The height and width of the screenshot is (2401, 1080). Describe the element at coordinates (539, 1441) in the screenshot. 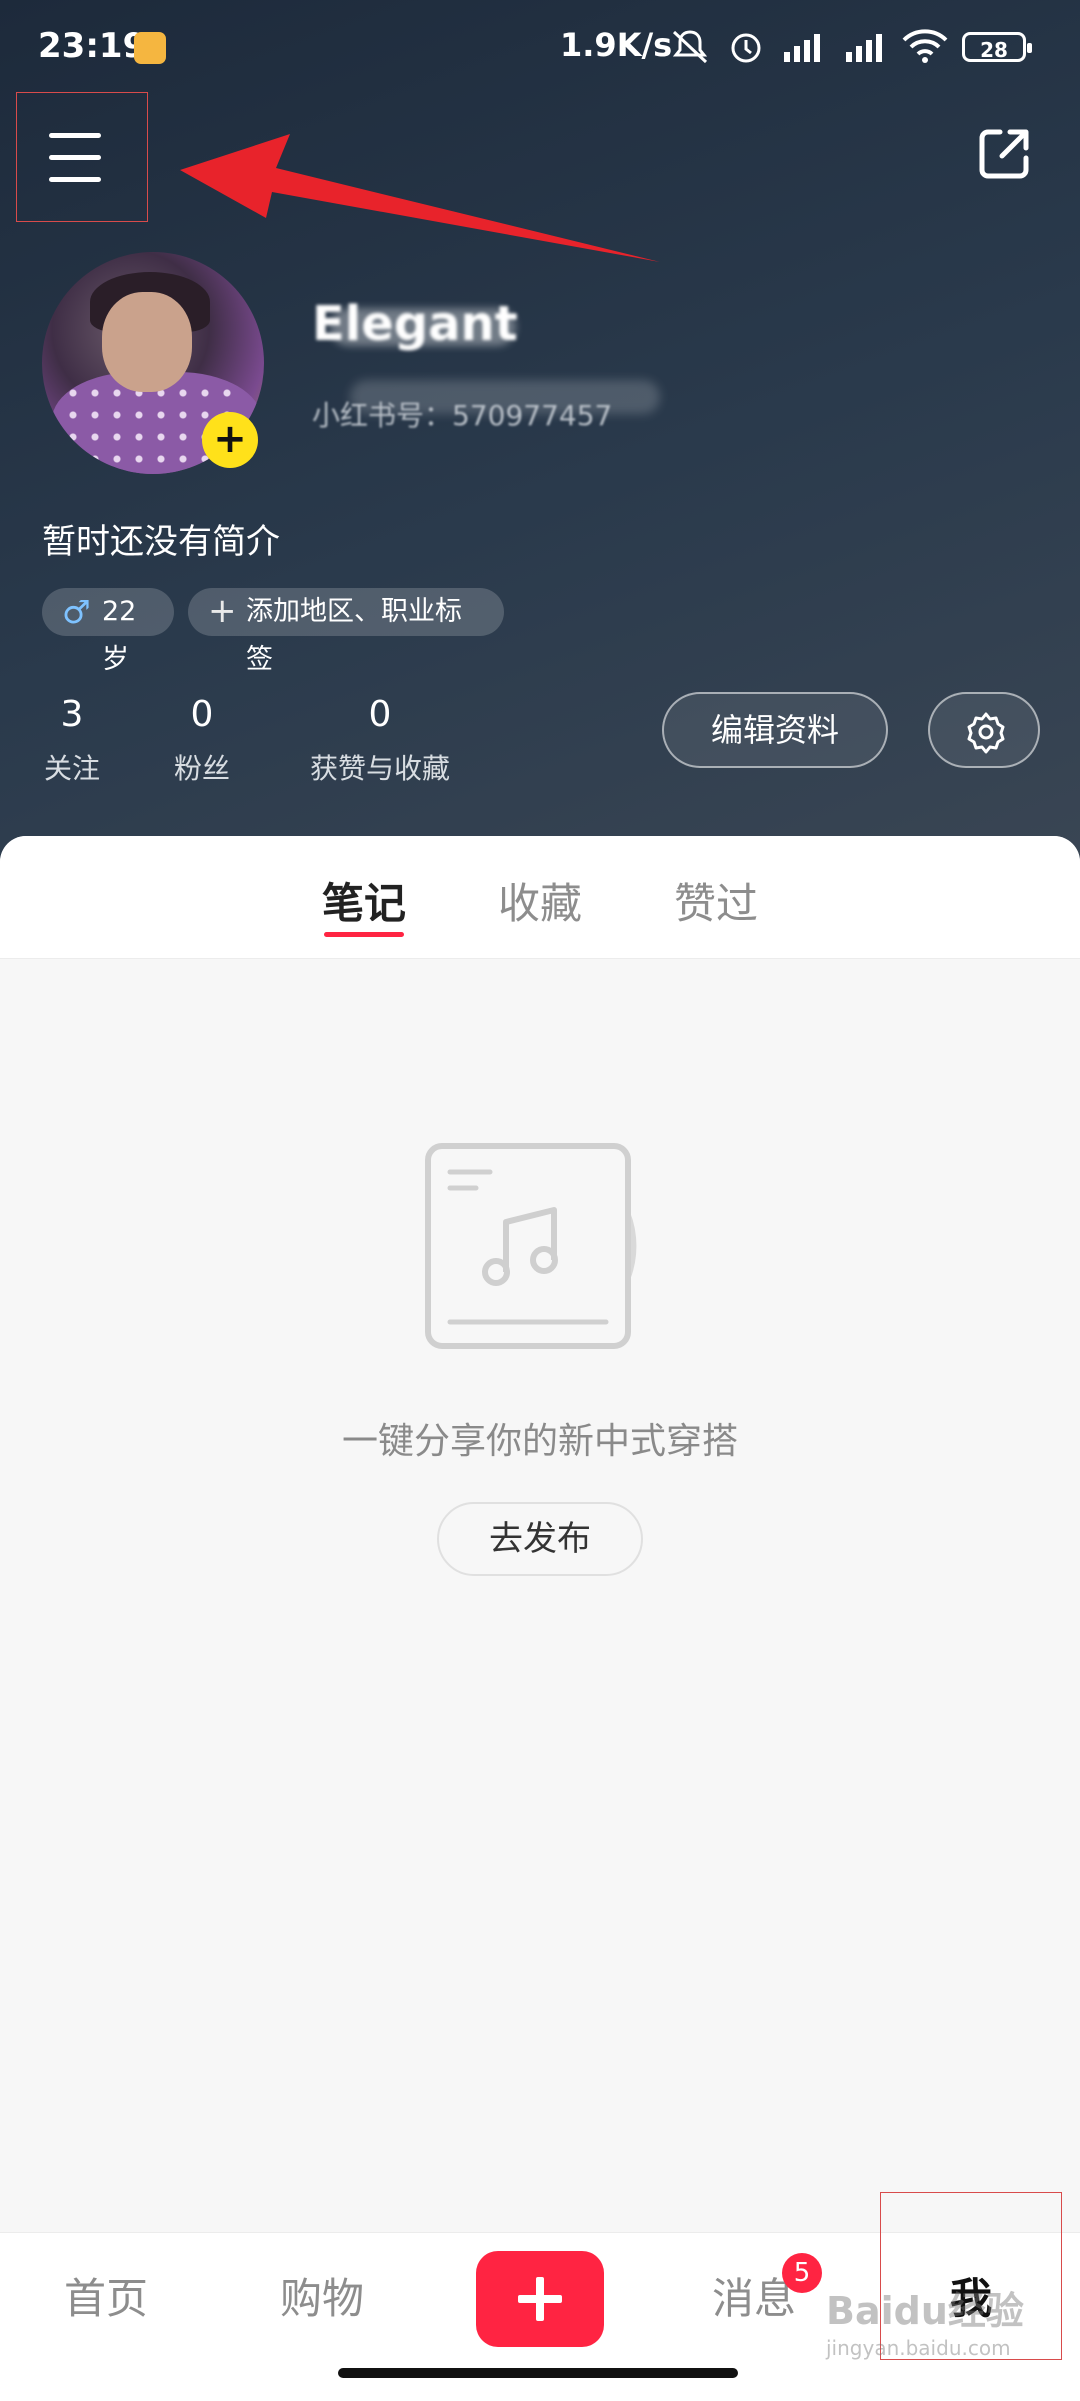

I see `empty-state-message: 一键分享你的新中式穿搭` at that location.